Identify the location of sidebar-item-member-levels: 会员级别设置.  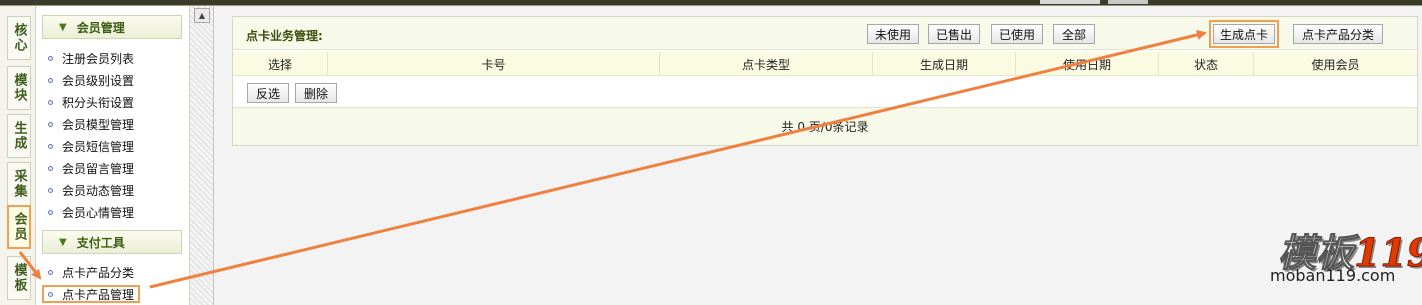
(91, 80).